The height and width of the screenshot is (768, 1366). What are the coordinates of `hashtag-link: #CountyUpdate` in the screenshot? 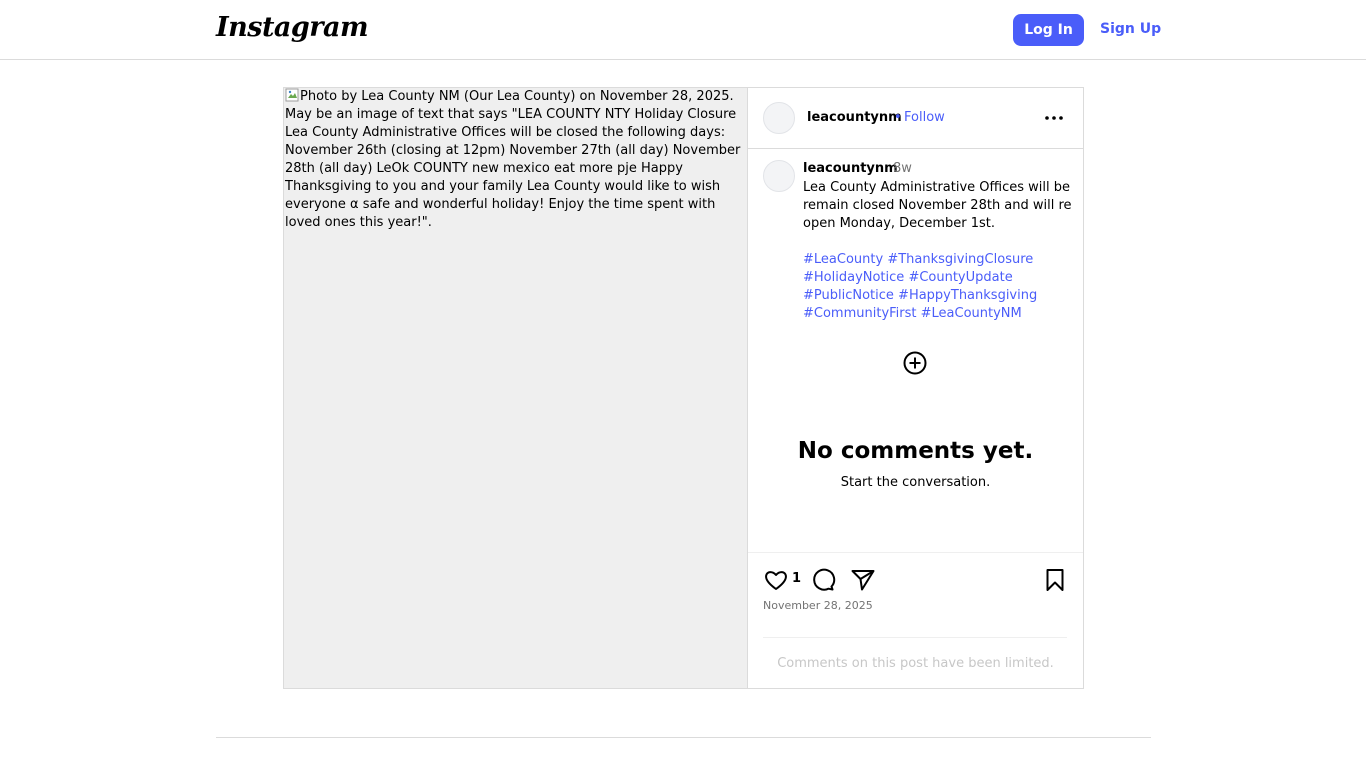 It's located at (960, 277).